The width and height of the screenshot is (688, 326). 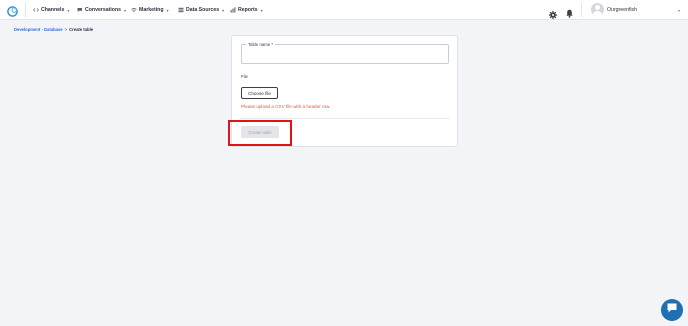 What do you see at coordinates (80, 10) in the screenshot?
I see `conversations-icon` at bounding box center [80, 10].